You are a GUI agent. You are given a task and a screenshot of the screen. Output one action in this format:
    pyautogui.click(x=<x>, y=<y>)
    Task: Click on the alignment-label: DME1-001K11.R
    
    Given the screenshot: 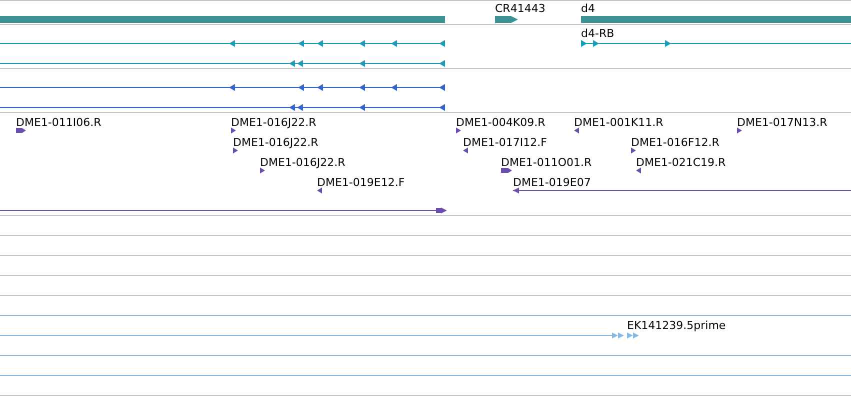 What is the action you would take?
    pyautogui.click(x=619, y=122)
    